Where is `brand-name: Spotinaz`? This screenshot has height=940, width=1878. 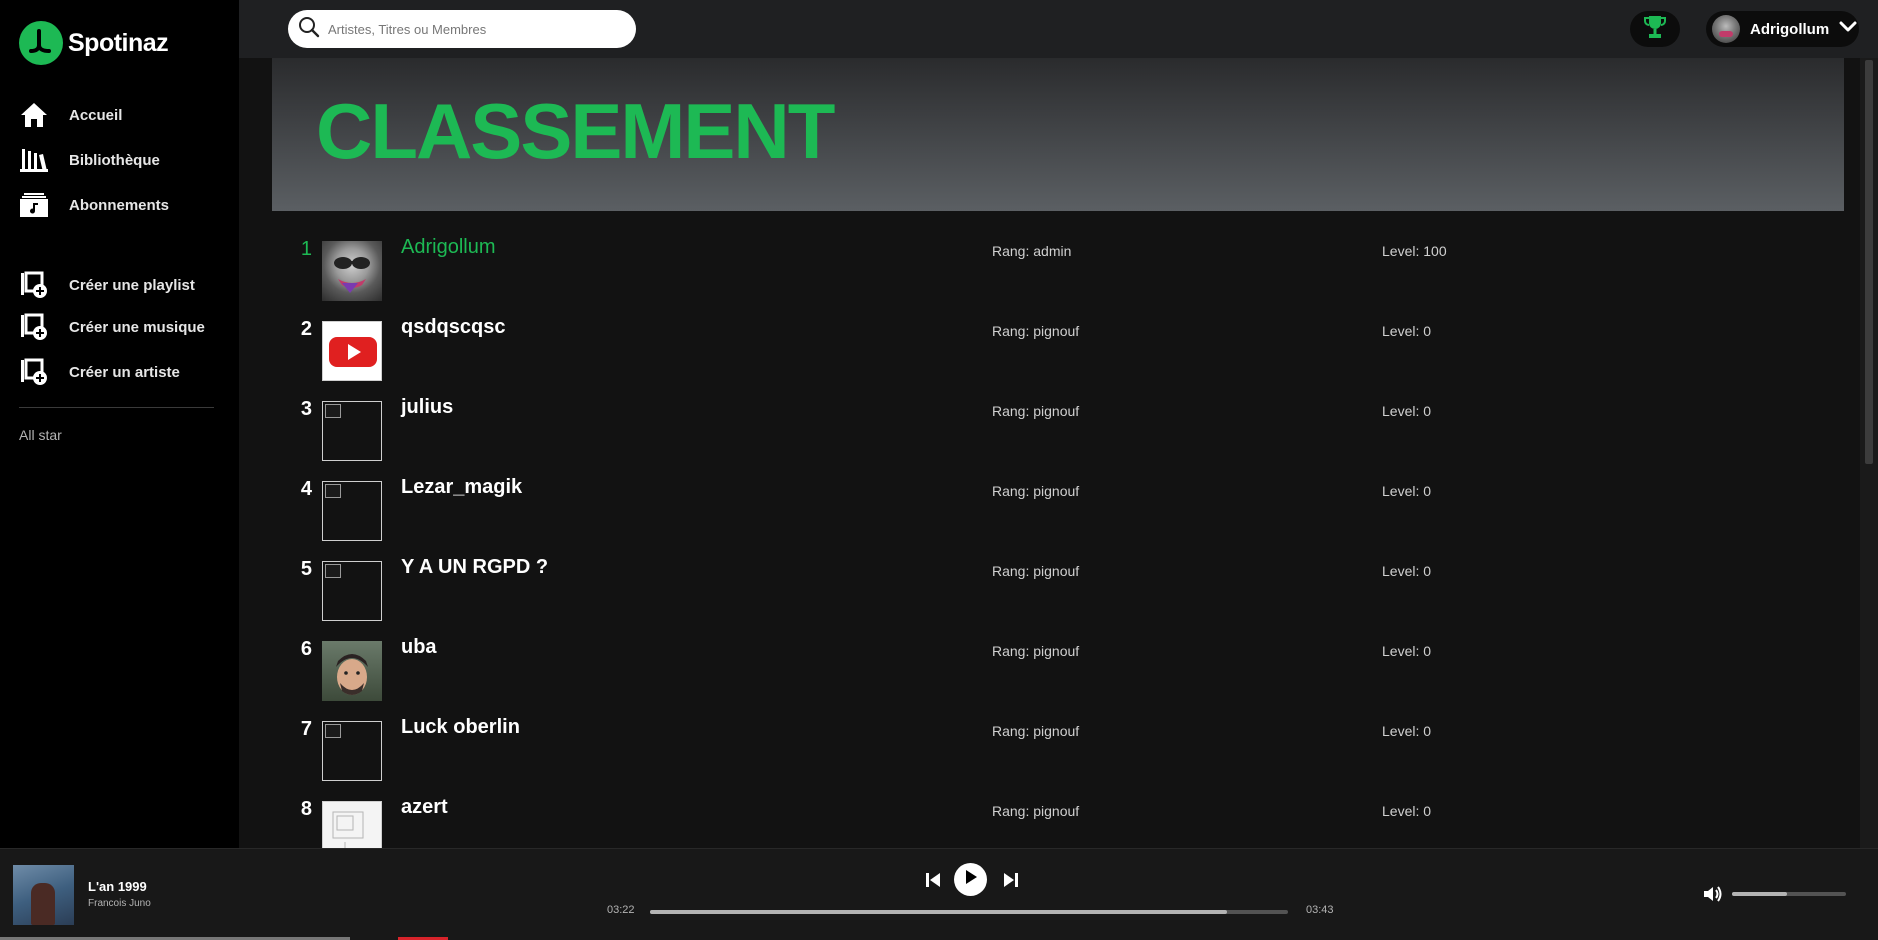
brand-name: Spotinaz is located at coordinates (118, 42).